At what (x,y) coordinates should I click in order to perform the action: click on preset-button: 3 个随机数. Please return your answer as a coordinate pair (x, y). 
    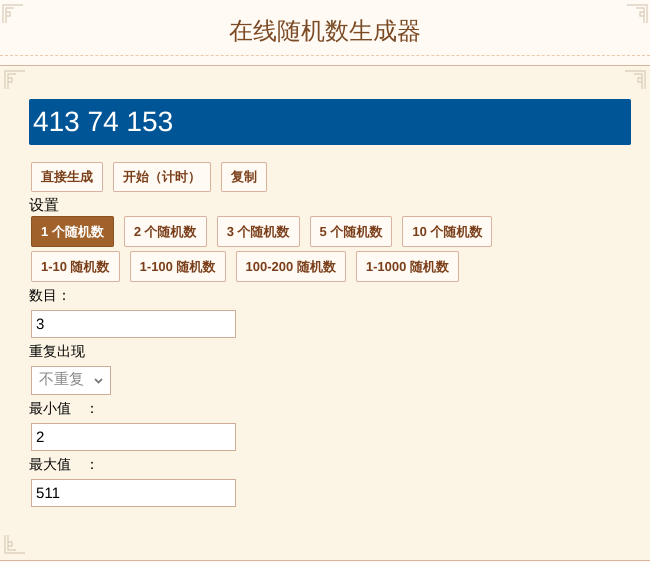
    Looking at the image, I should click on (258, 231).